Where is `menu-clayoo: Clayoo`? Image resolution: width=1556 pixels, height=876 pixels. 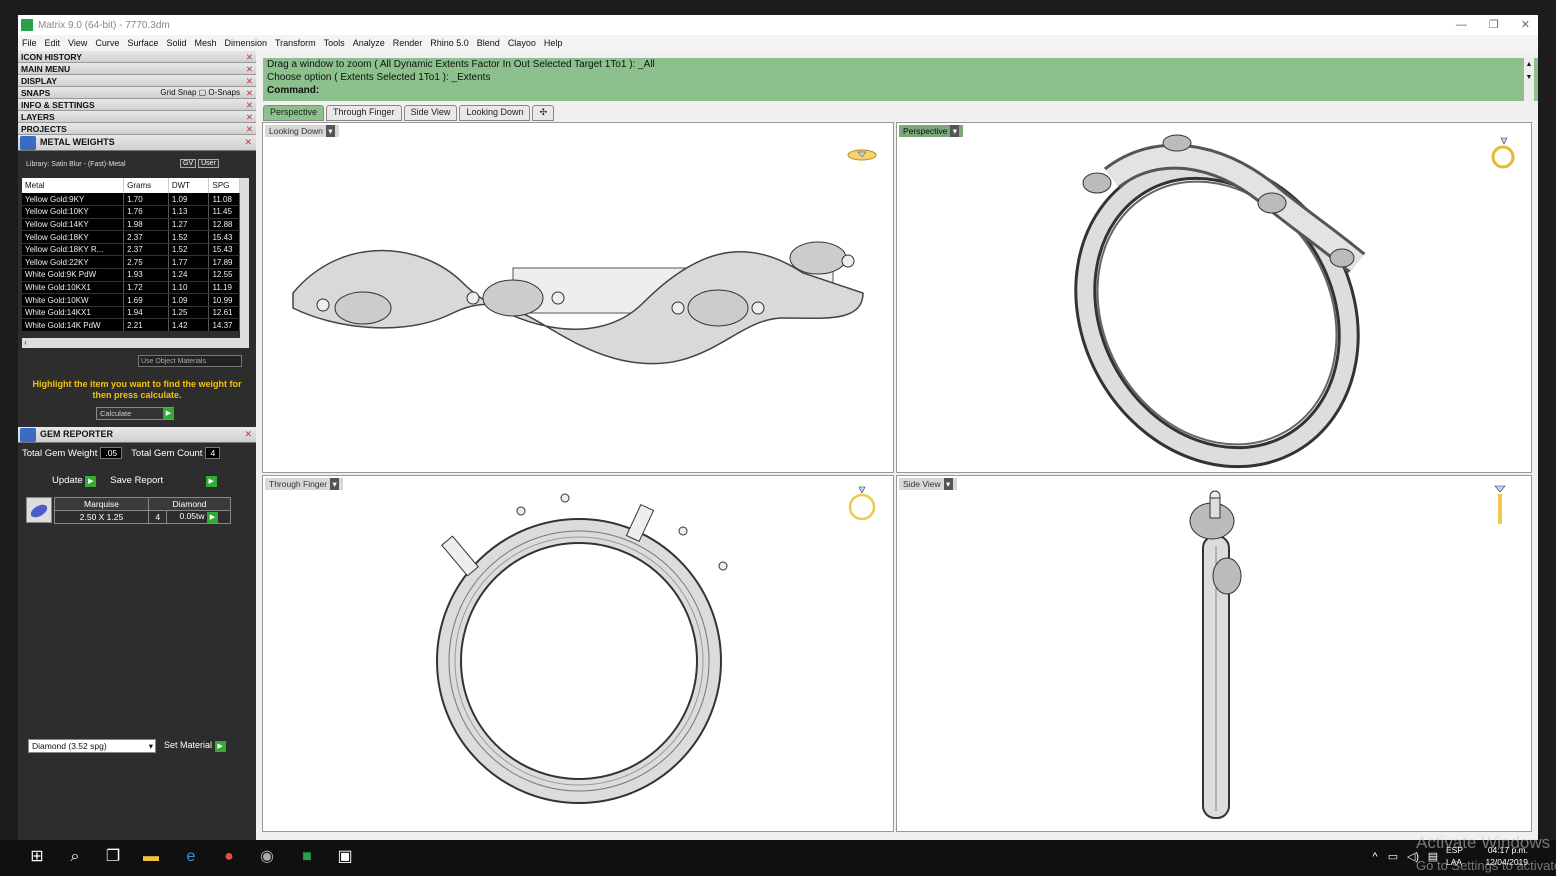
menu-clayoo: Clayoo is located at coordinates (522, 43).